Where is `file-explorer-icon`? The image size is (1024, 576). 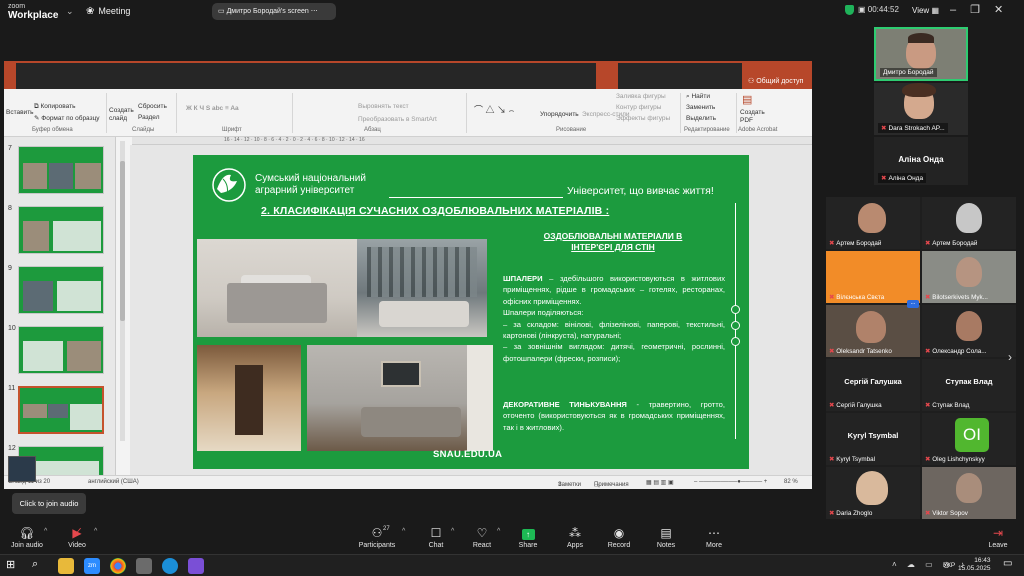 file-explorer-icon is located at coordinates (66, 566).